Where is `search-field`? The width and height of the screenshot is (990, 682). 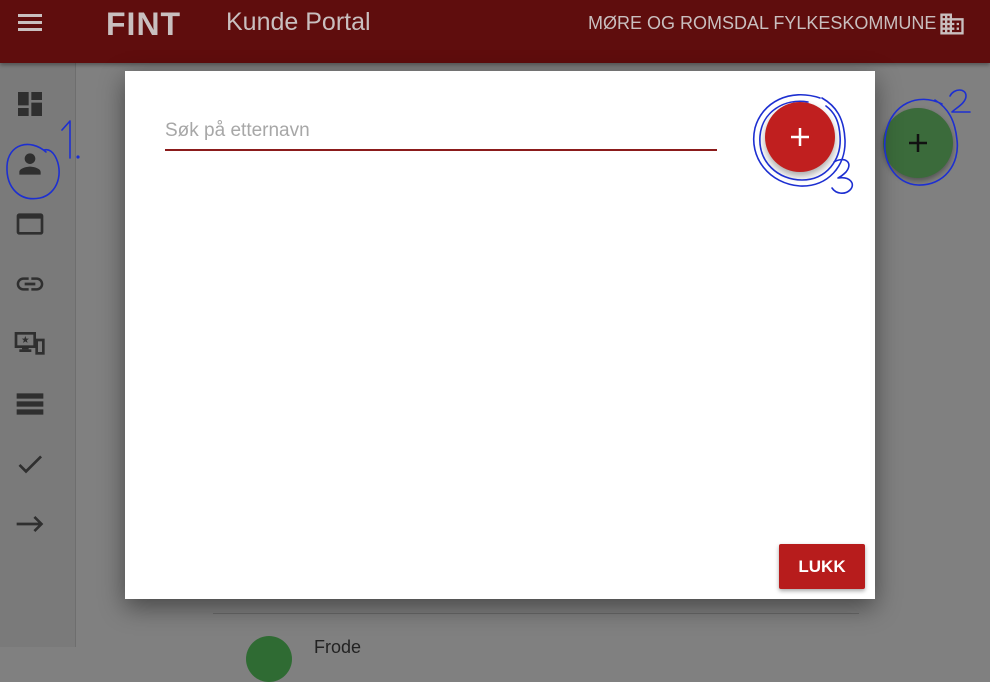 search-field is located at coordinates (441, 133).